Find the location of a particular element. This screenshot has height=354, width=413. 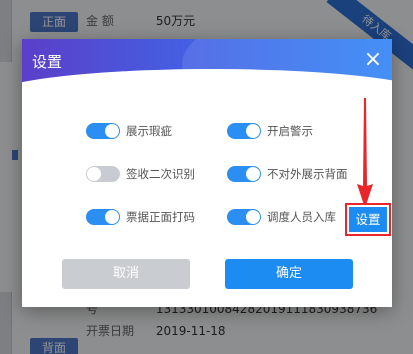

annotation-arrow is located at coordinates (365, 153).